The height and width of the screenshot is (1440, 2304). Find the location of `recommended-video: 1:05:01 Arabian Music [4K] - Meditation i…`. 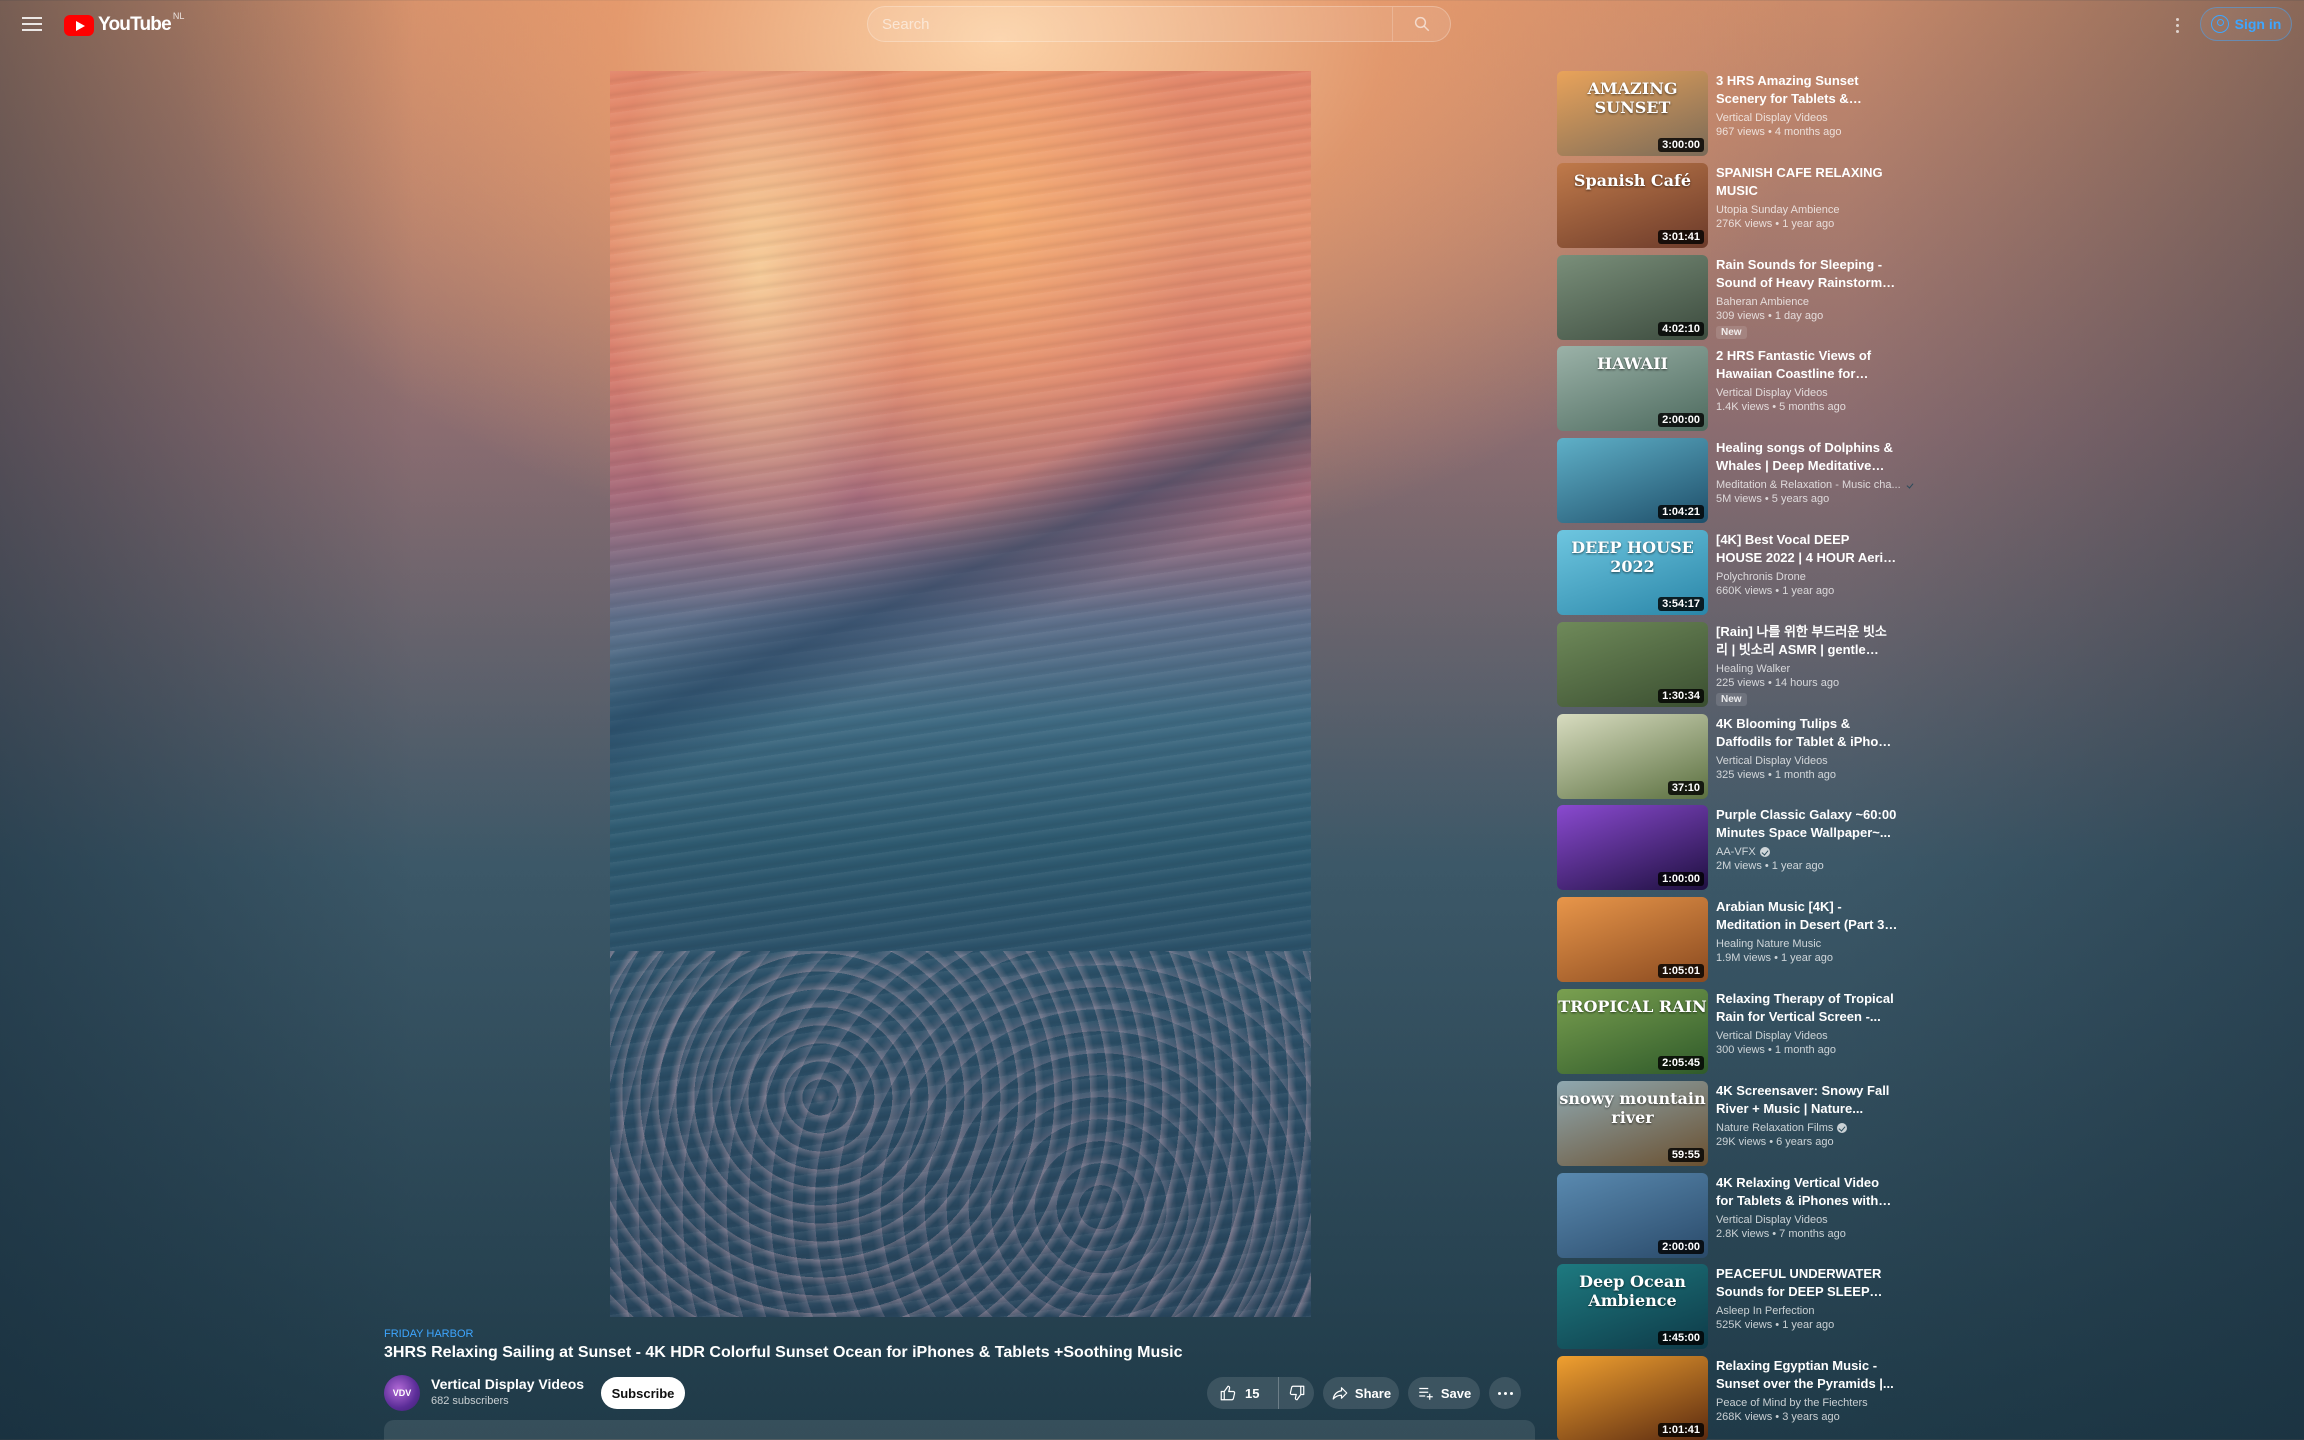

recommended-video: 1:05:01 Arabian Music [4K] - Meditation i… is located at coordinates (1727, 943).